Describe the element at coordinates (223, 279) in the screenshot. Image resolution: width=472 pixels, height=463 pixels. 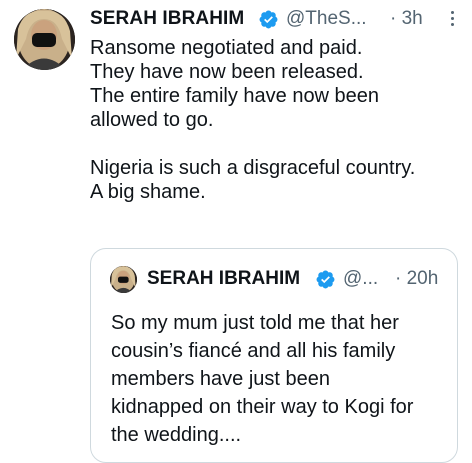
I see `quoted-author-name: SERAH IBRAHIM` at that location.